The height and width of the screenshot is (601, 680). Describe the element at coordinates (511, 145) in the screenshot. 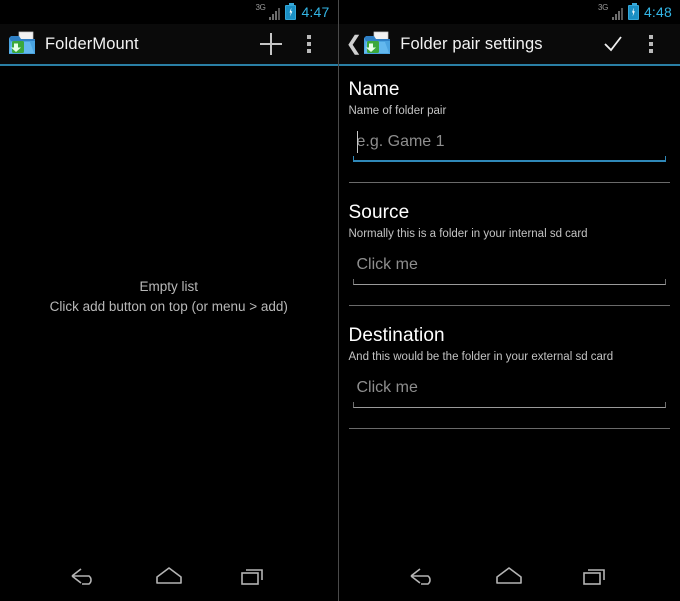

I see `name-input: e.g. Game 1` at that location.